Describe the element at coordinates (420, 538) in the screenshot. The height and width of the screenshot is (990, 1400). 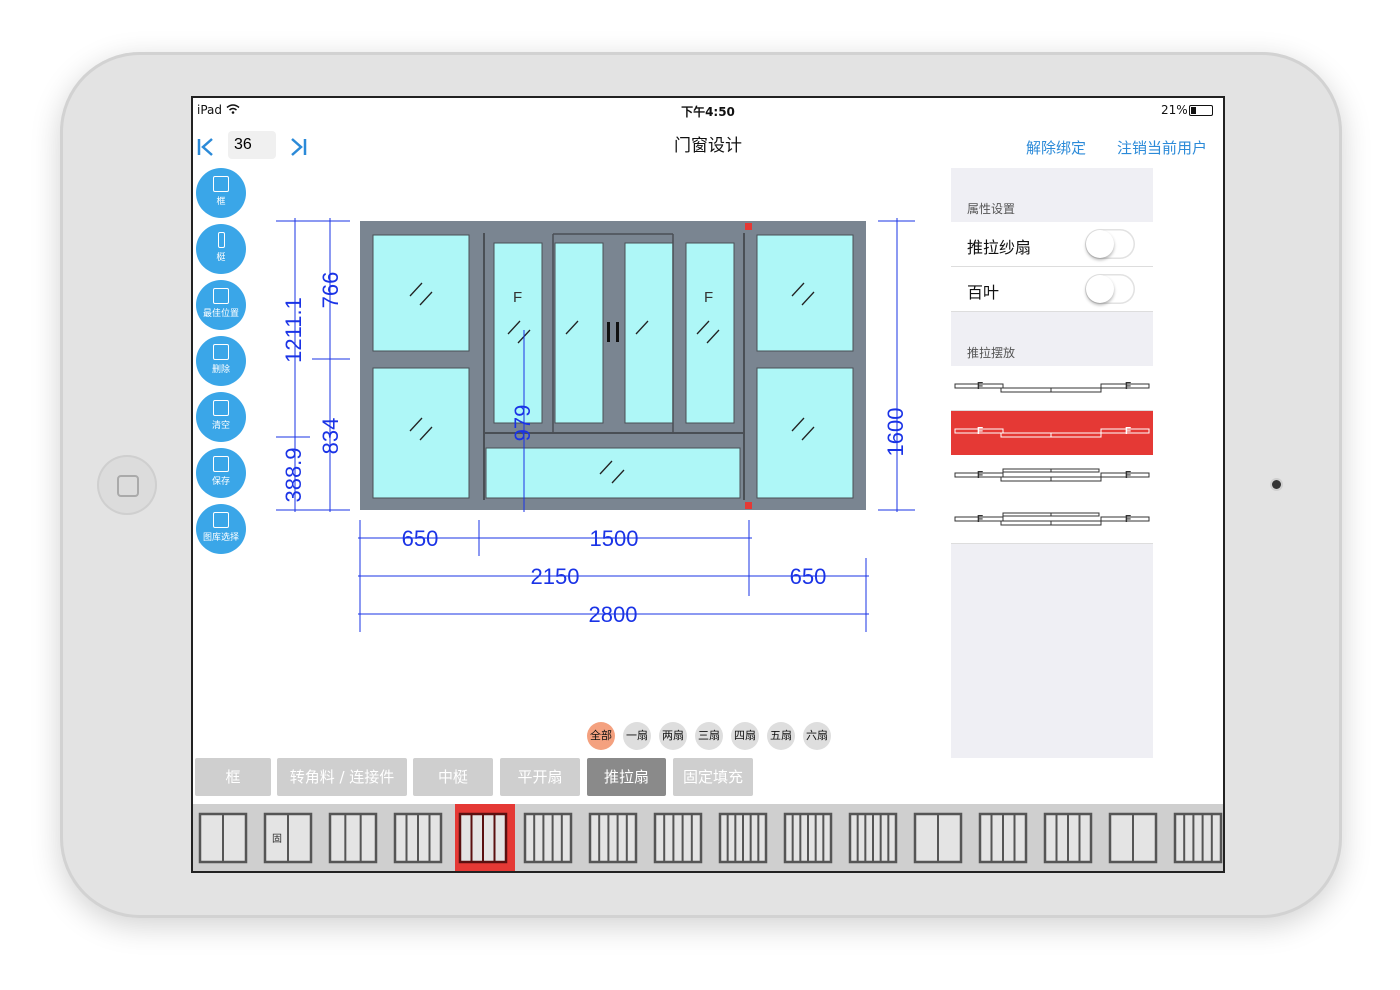
I see `dim-w-left: 650` at that location.